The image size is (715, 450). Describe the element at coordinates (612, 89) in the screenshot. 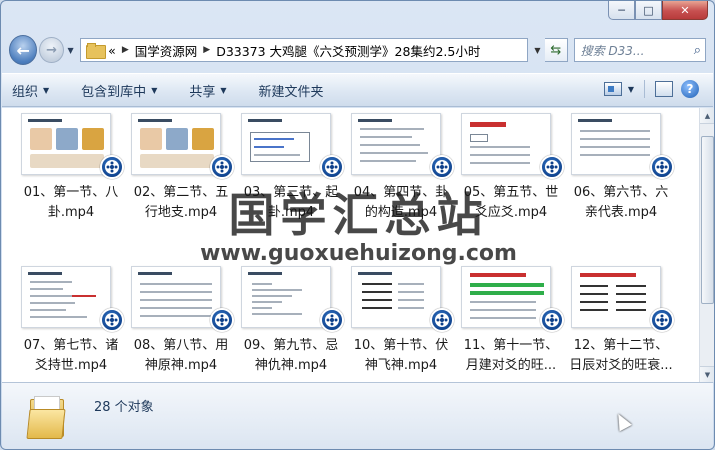

I see `change-view-icon` at that location.